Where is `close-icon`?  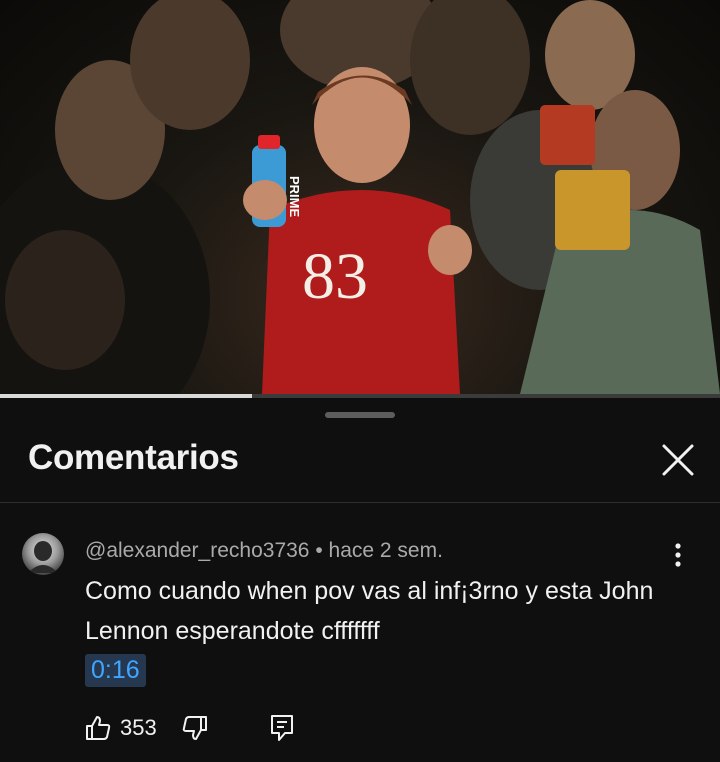
close-icon is located at coordinates (678, 460).